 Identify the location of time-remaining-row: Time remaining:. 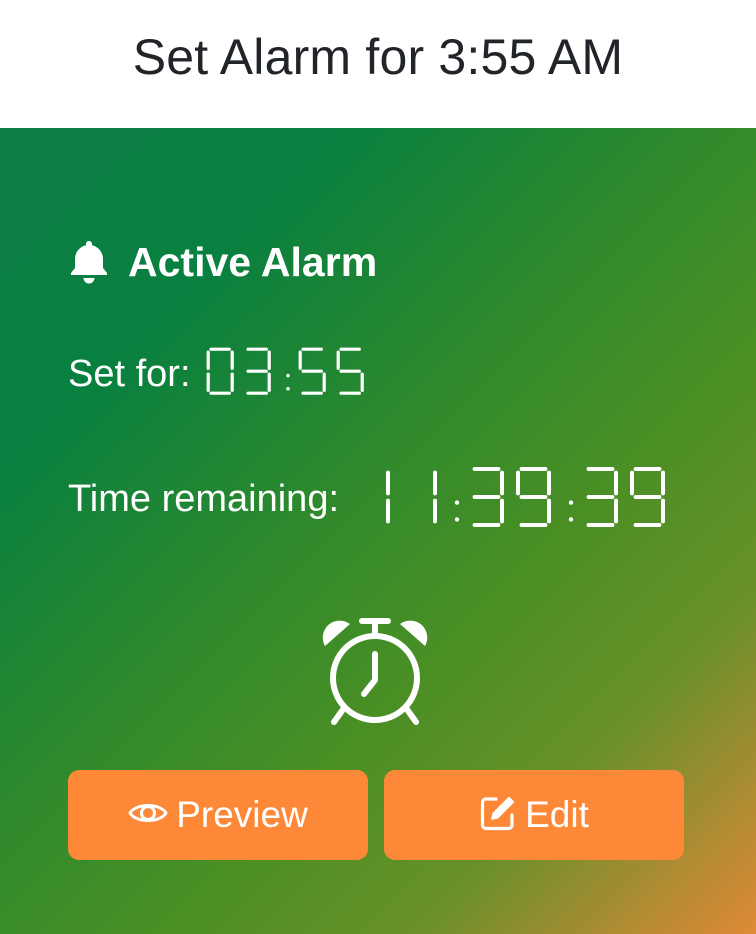
(371, 499).